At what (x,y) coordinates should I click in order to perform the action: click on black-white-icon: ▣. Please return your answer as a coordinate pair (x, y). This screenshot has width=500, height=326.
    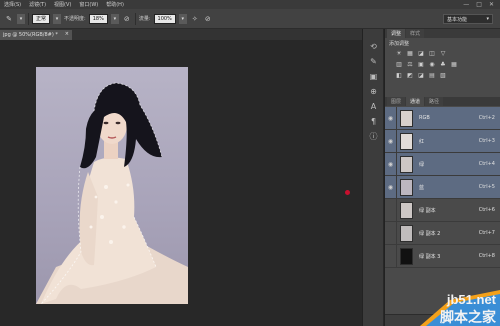
    Looking at the image, I should click on (421, 65).